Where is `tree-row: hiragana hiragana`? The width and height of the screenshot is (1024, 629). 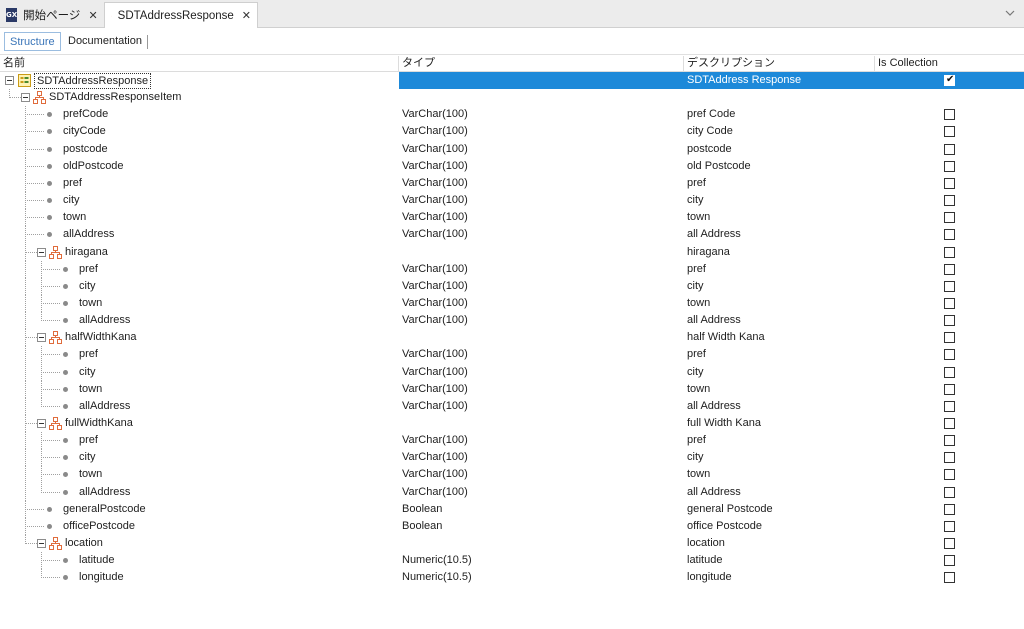 tree-row: hiragana hiragana is located at coordinates (512, 252).